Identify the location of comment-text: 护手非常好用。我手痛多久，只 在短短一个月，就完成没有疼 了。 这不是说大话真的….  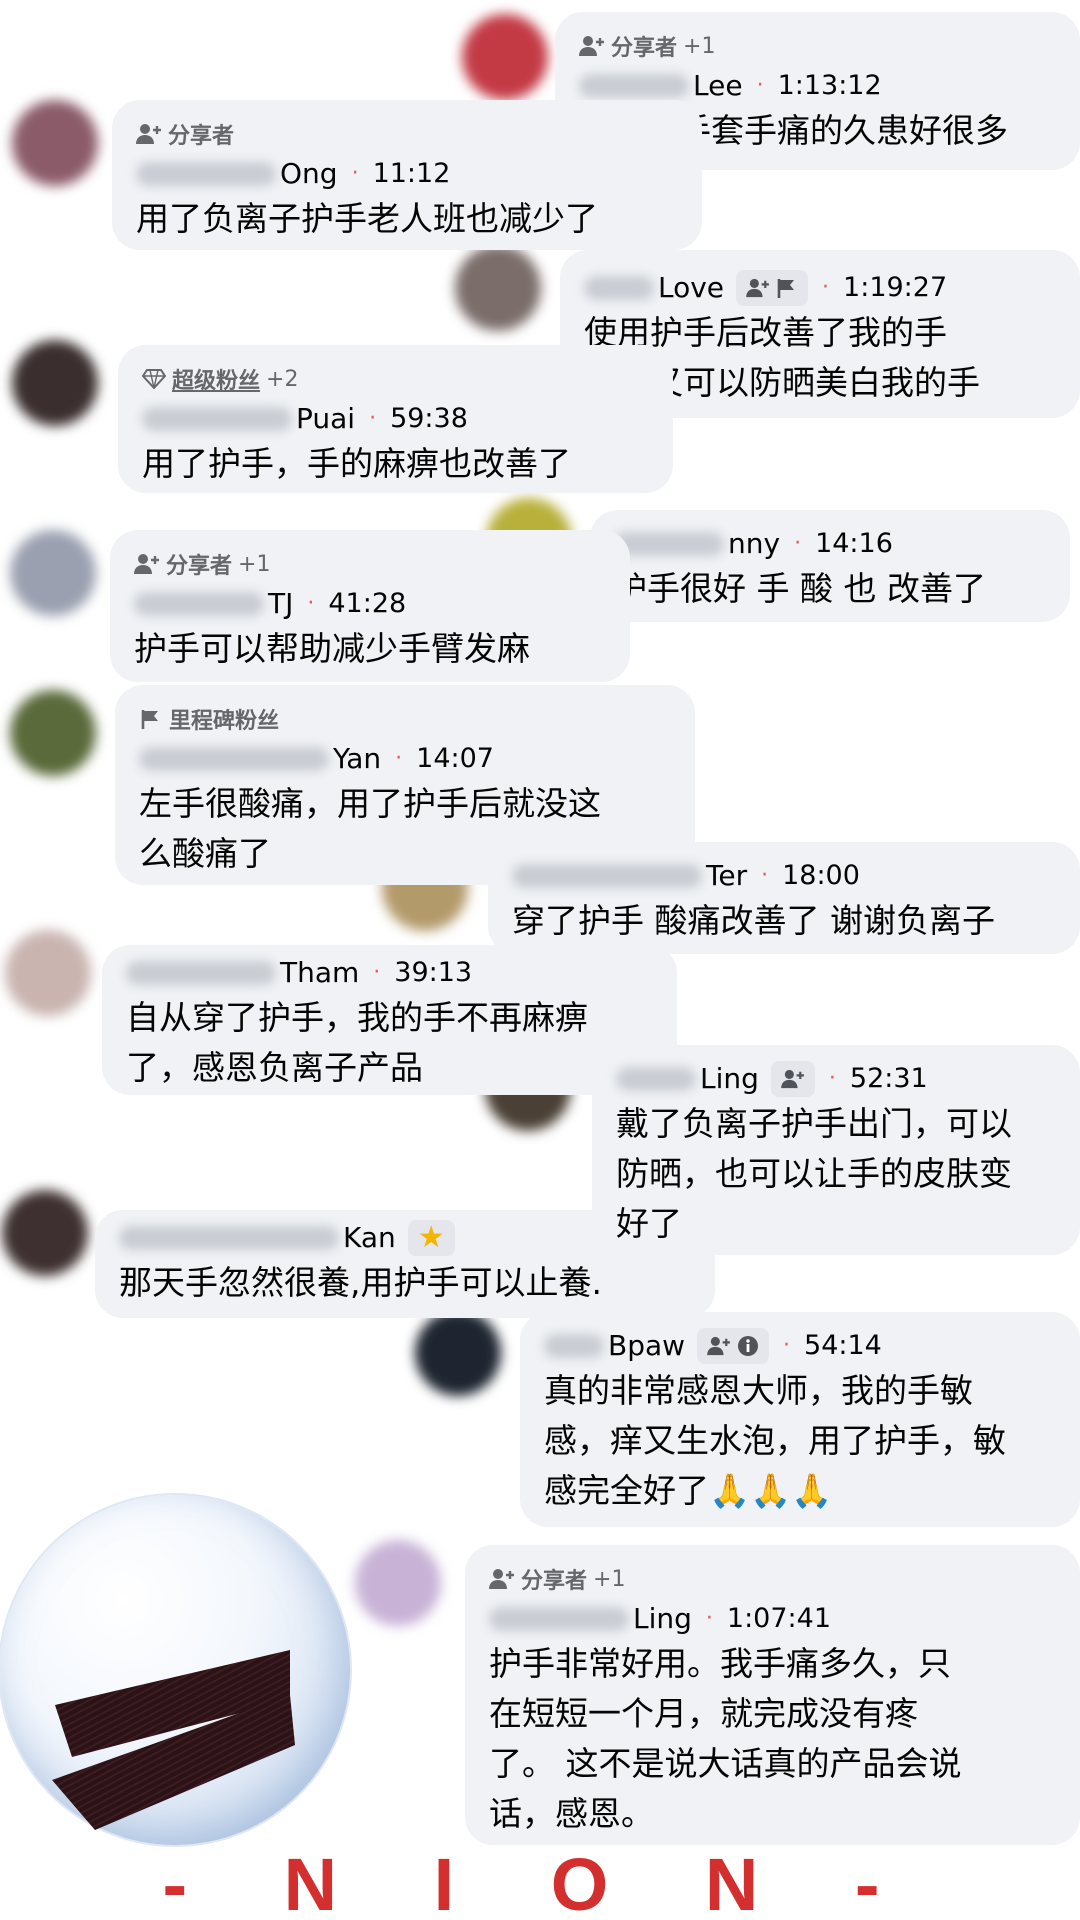
(725, 1738).